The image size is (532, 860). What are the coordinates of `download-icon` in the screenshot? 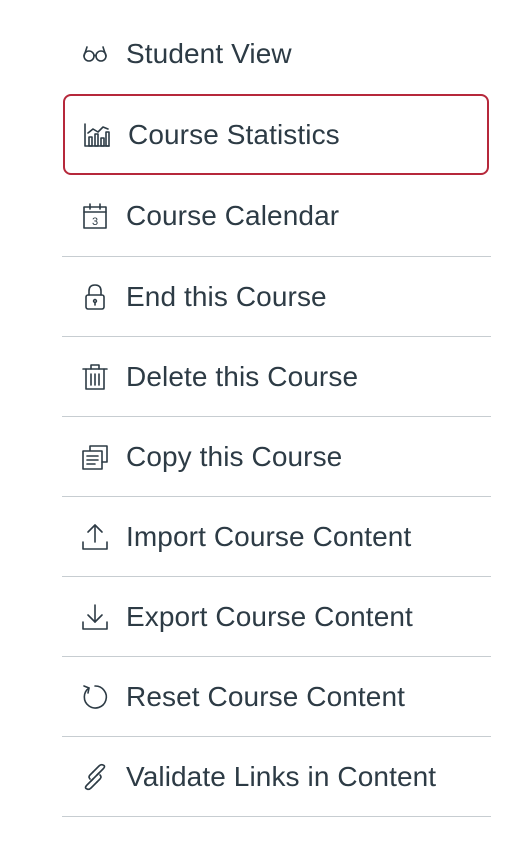 It's located at (95, 617).